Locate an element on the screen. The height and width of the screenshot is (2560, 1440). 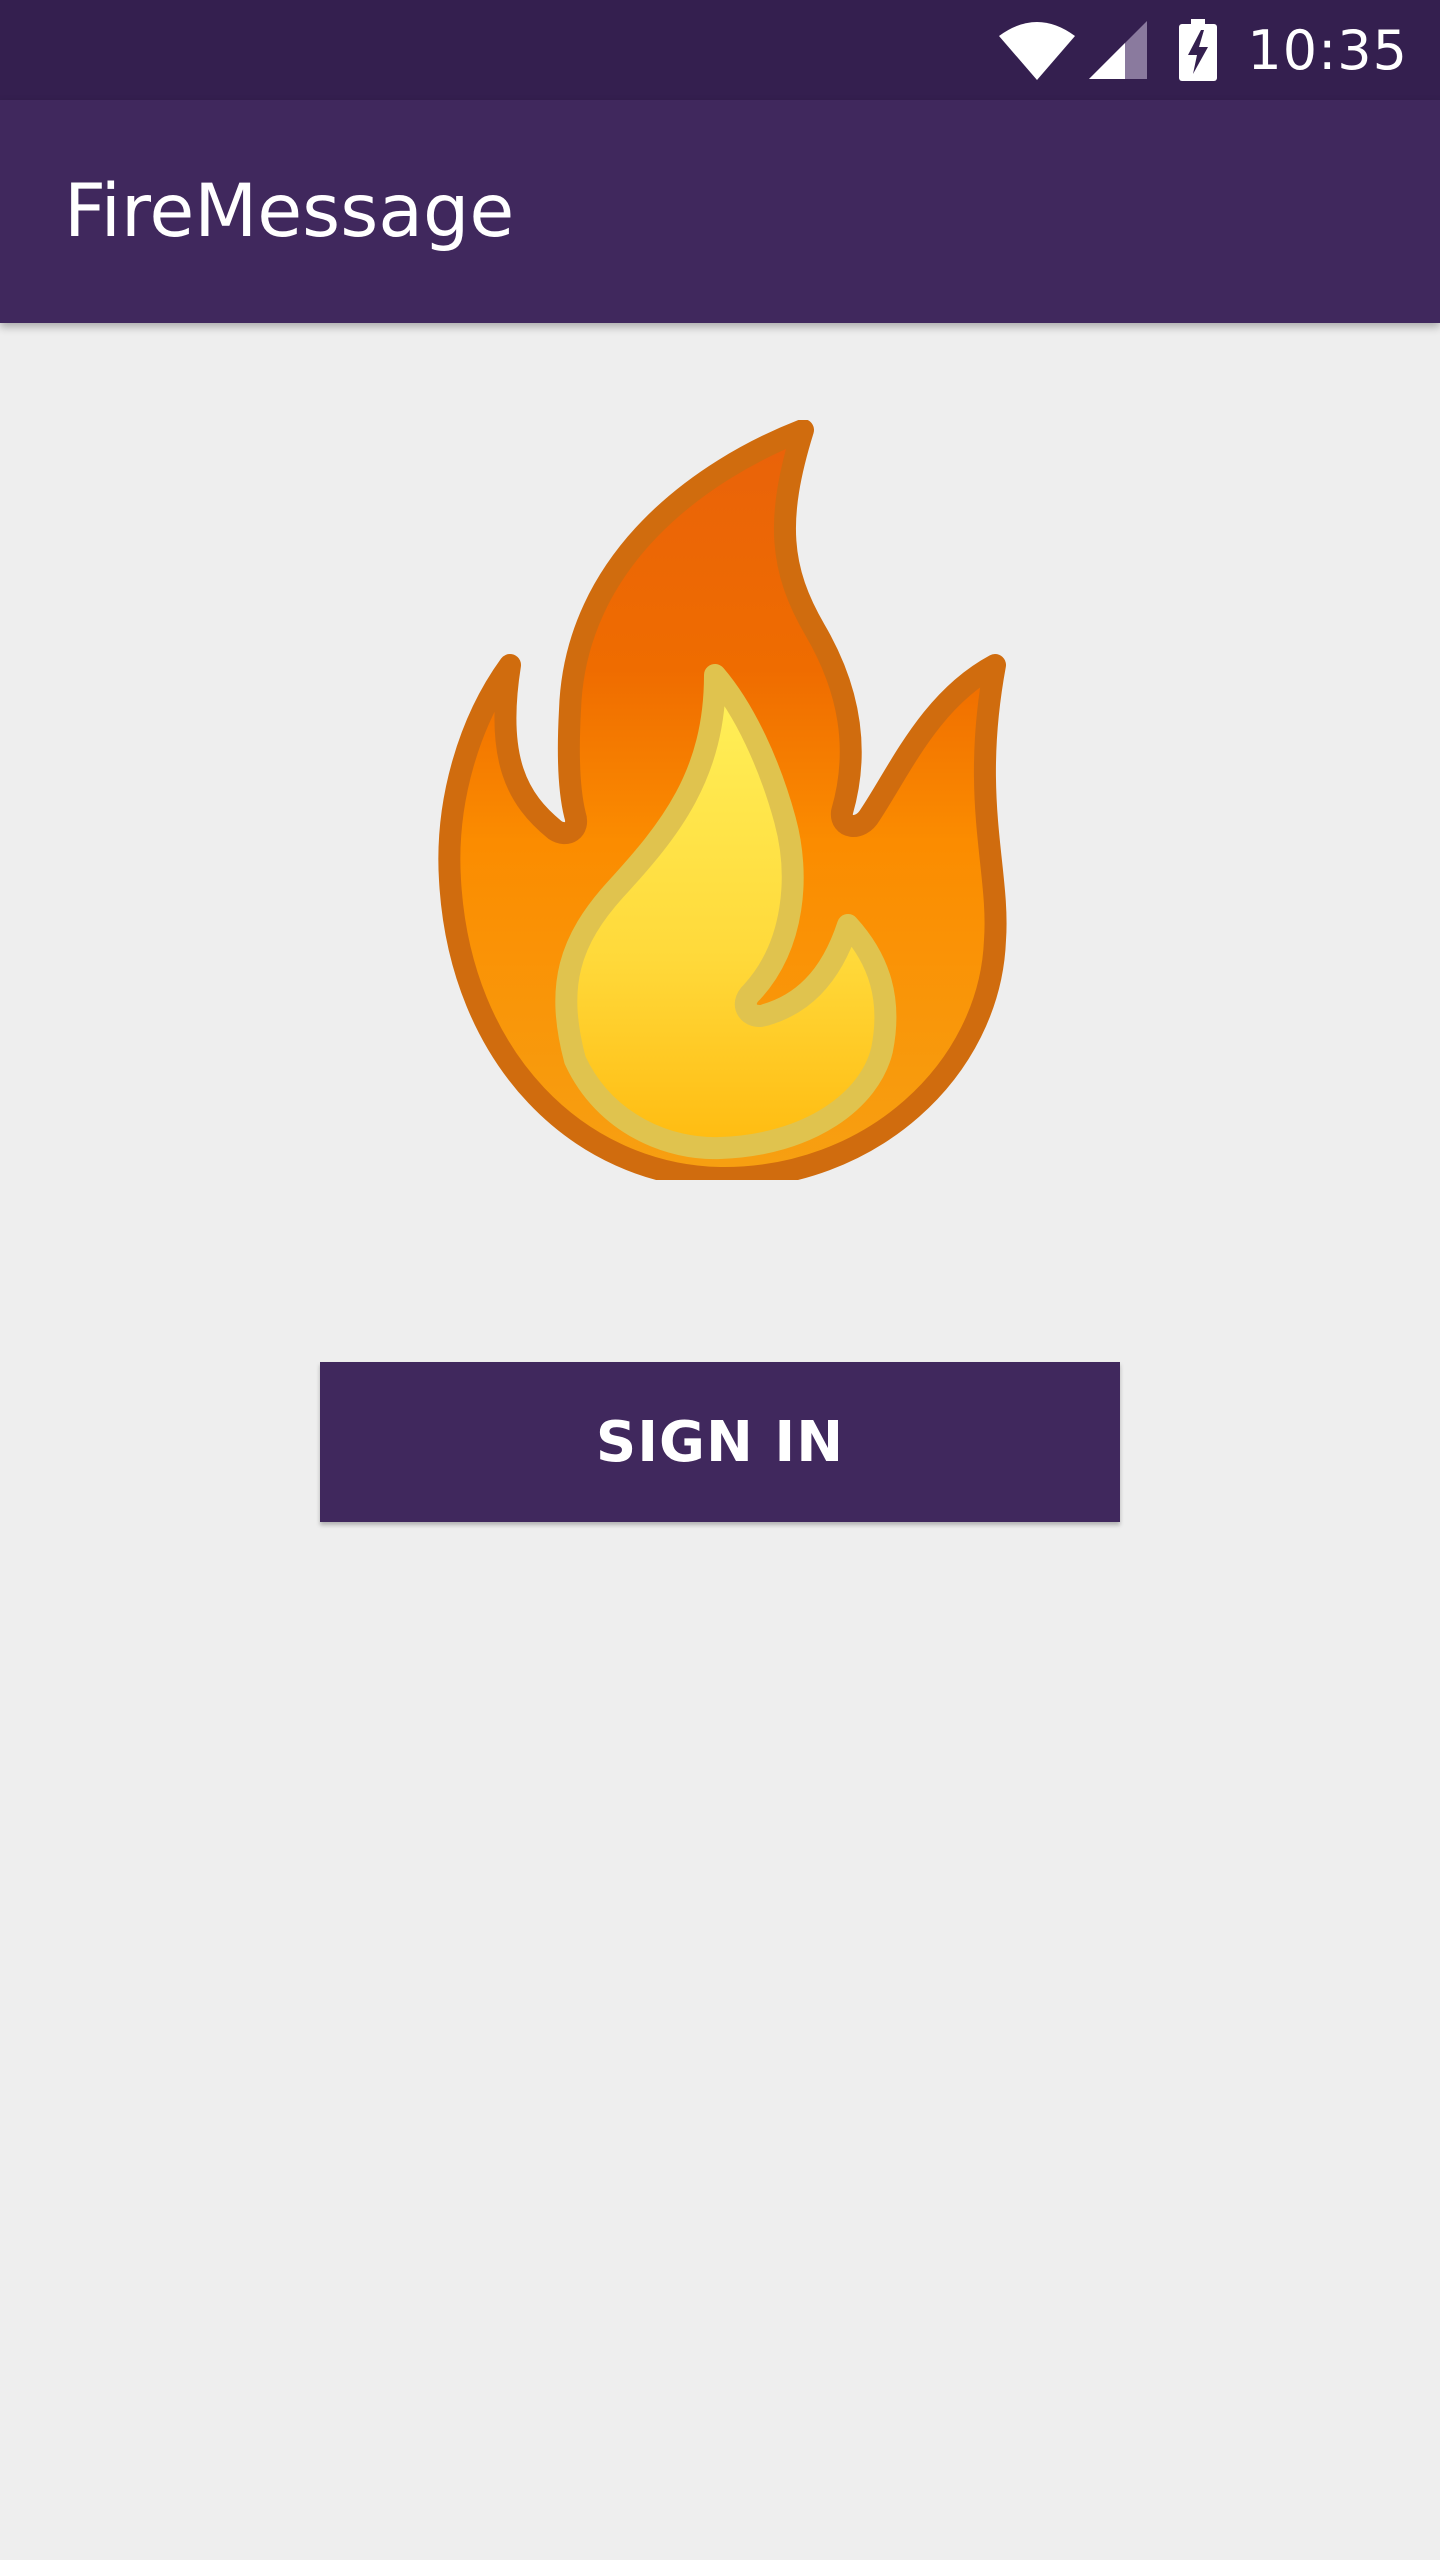
signal-icon is located at coordinates (1118, 50).